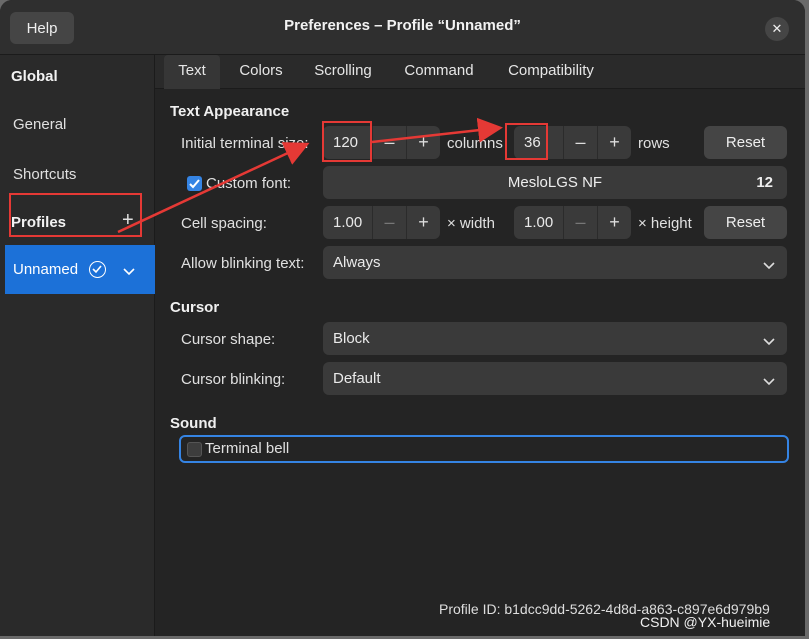  I want to click on annotation-arrows, so click(310, 175).